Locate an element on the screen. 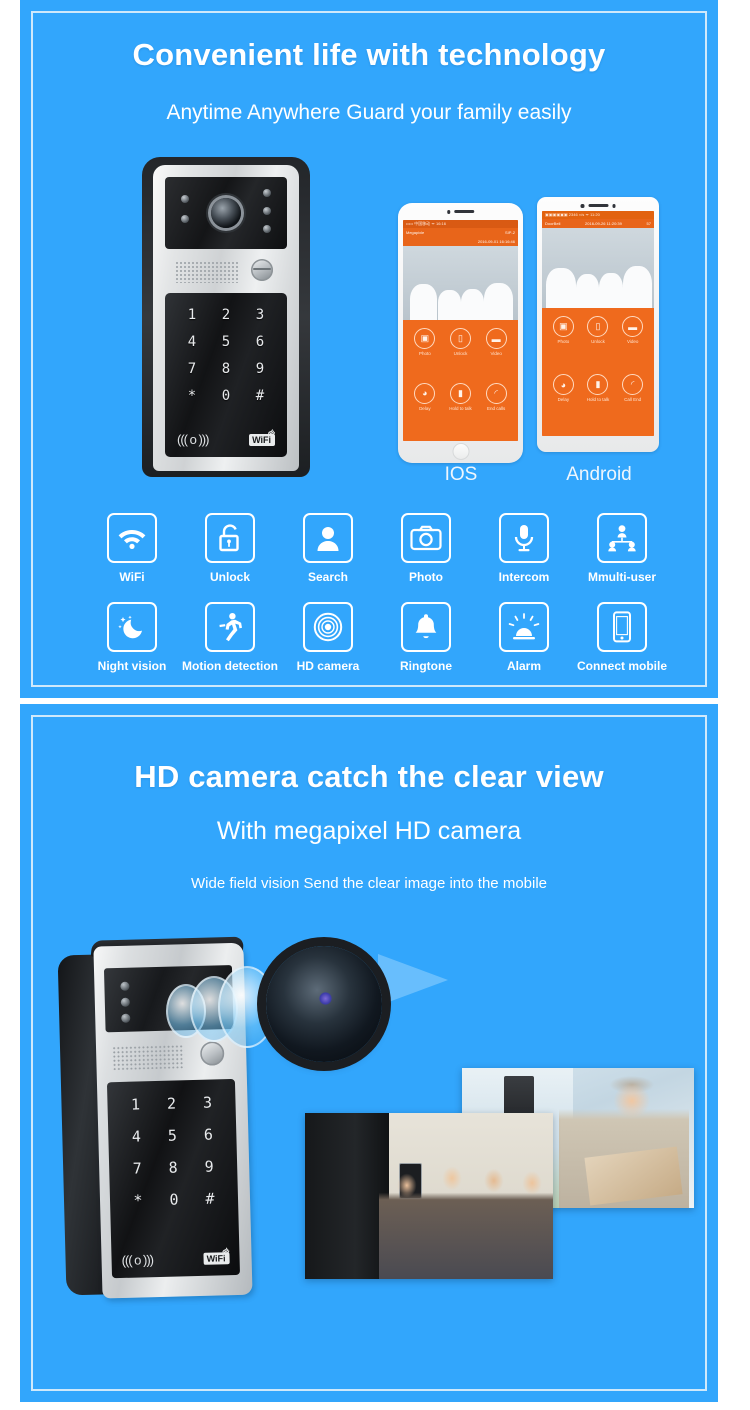 The image size is (750, 1410). control-label: End calls is located at coordinates (496, 408).